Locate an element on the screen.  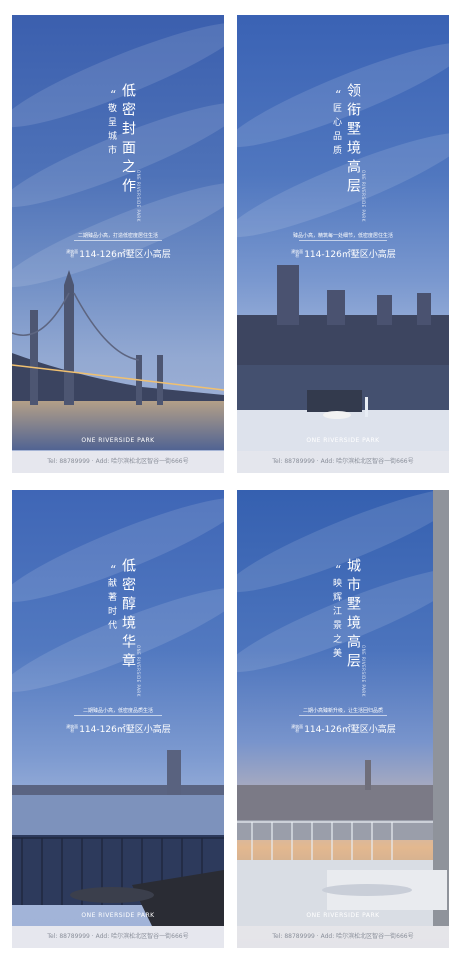
poster-title: 低密醇境华章 is located at coordinates (128, 615).